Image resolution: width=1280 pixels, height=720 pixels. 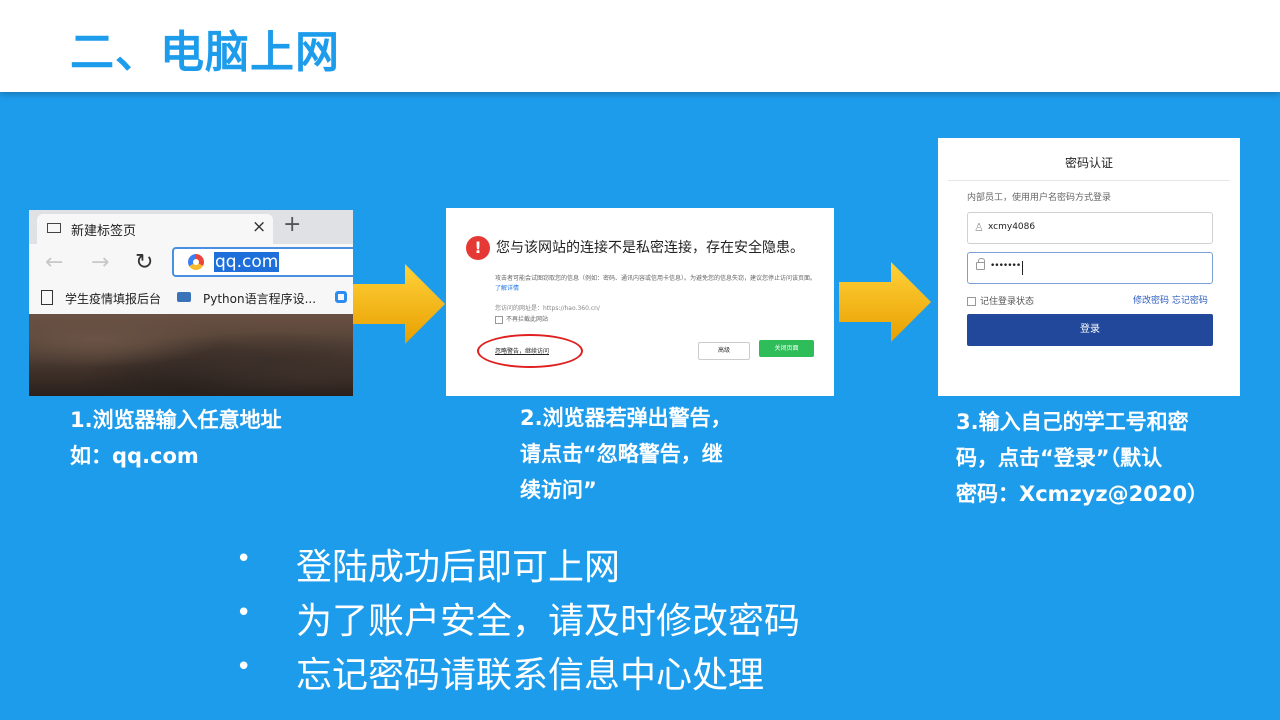 I want to click on address-input-value: qq.com, so click(x=247, y=262).